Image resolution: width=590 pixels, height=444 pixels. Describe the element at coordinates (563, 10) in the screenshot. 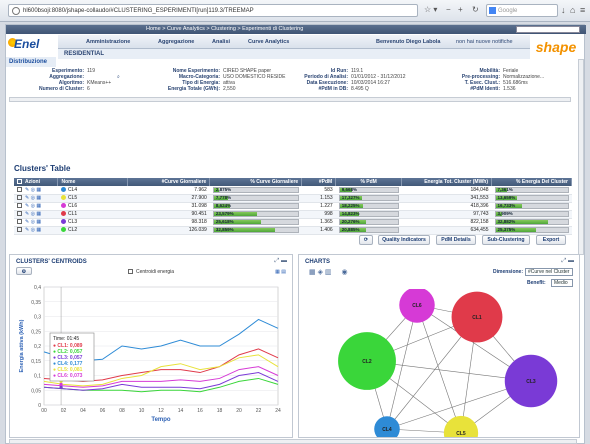

I see `download-icon: ↓` at that location.